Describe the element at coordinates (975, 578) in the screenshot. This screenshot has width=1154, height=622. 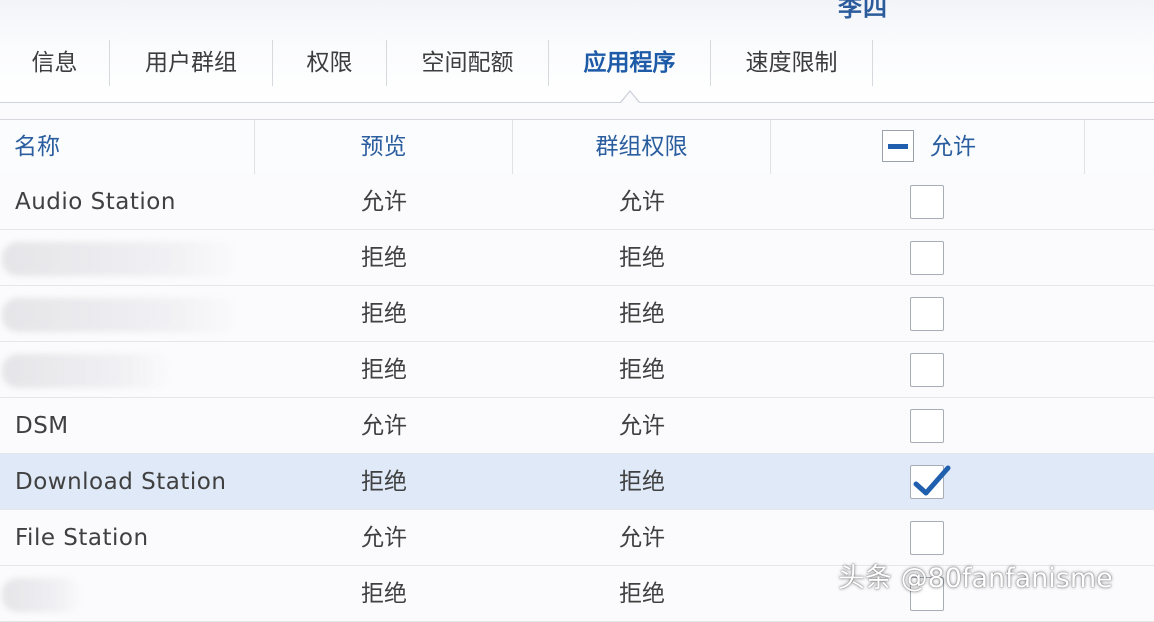
I see `watermark: 头条 @80fanfanisme` at that location.